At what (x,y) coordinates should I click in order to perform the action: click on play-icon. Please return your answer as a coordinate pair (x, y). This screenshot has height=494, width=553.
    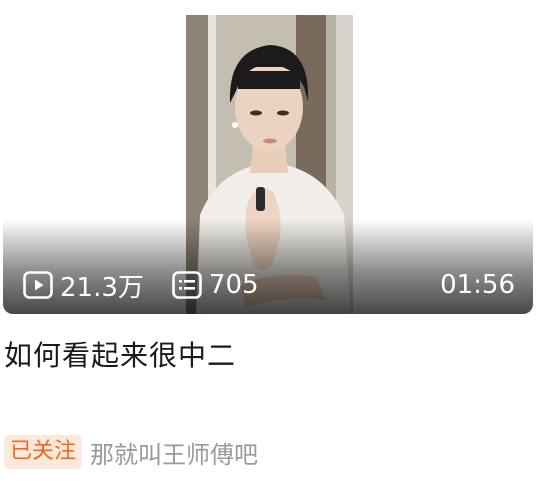
    Looking at the image, I should click on (41, 285).